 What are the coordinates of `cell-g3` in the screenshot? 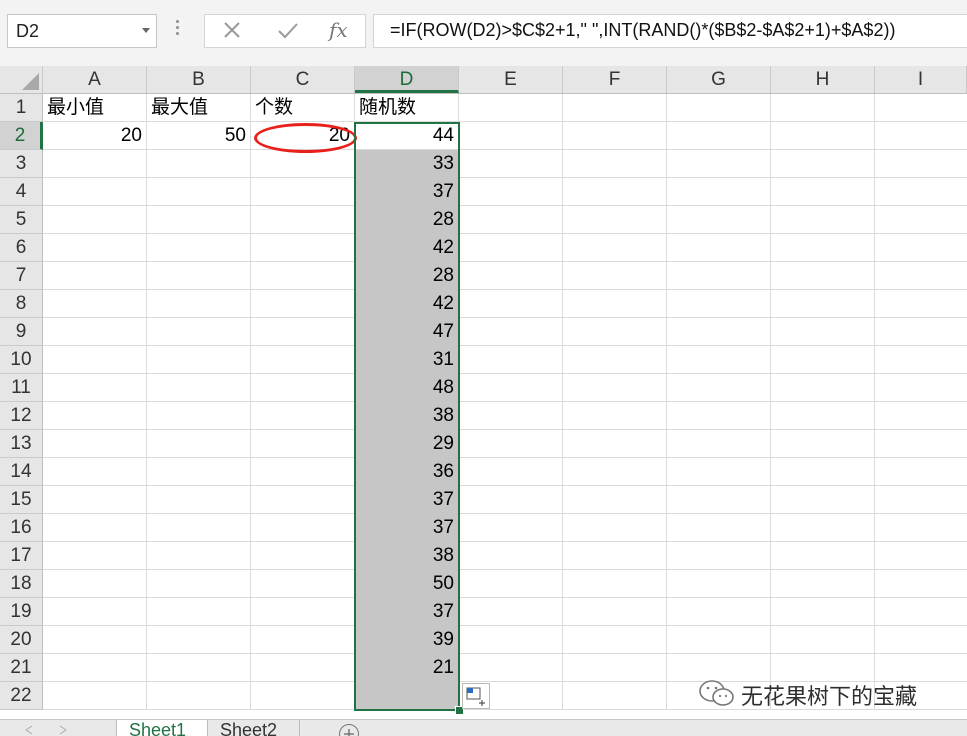 It's located at (719, 164).